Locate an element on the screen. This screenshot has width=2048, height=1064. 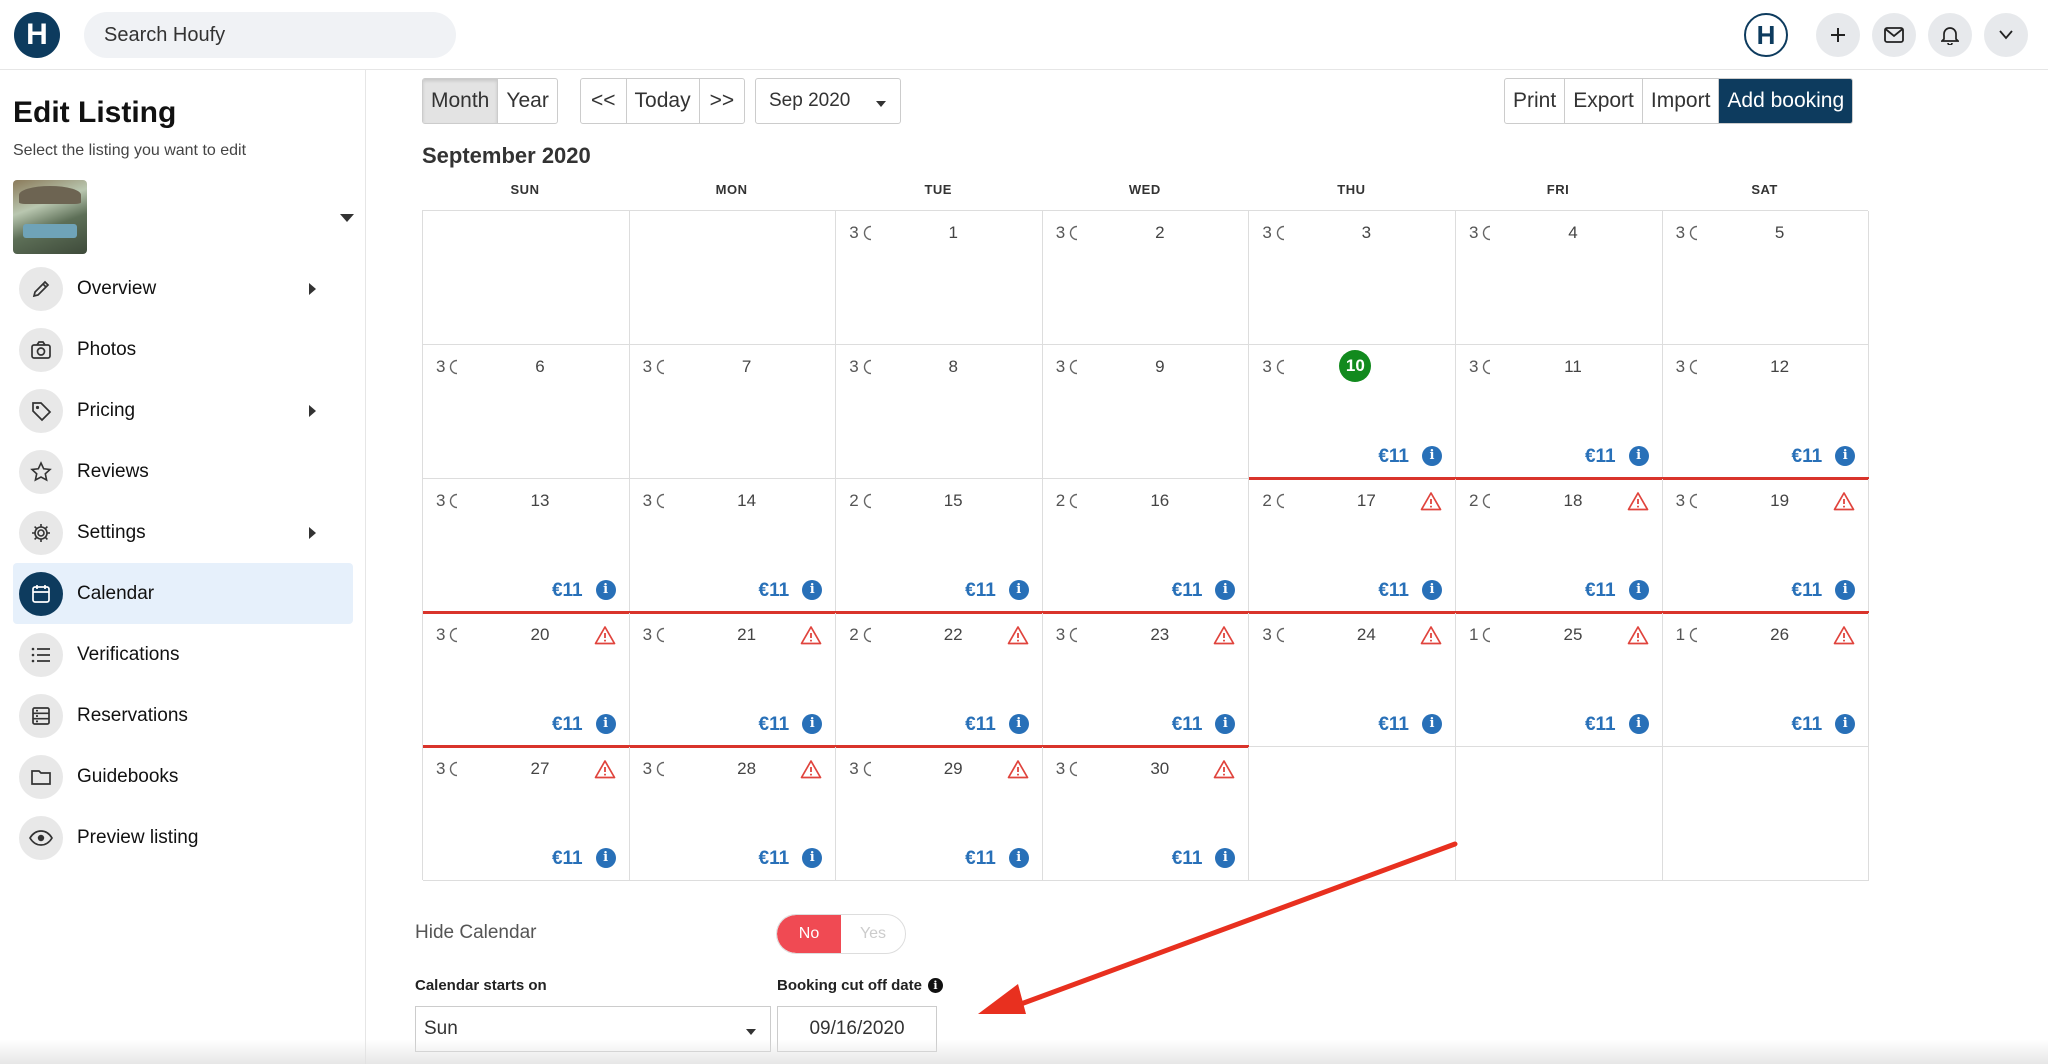
year-view-button: Year is located at coordinates (526, 101).